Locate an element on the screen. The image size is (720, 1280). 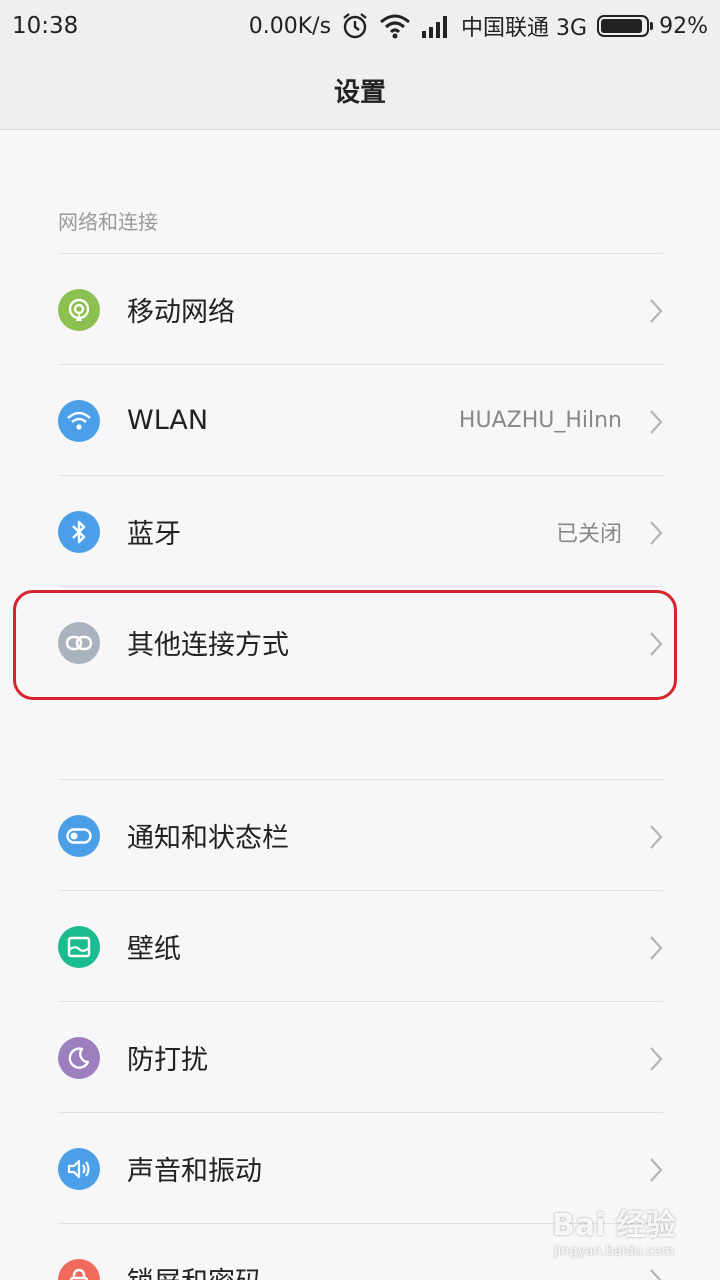
watermark-logo: Bai 经验 is located at coordinates (614, 1225).